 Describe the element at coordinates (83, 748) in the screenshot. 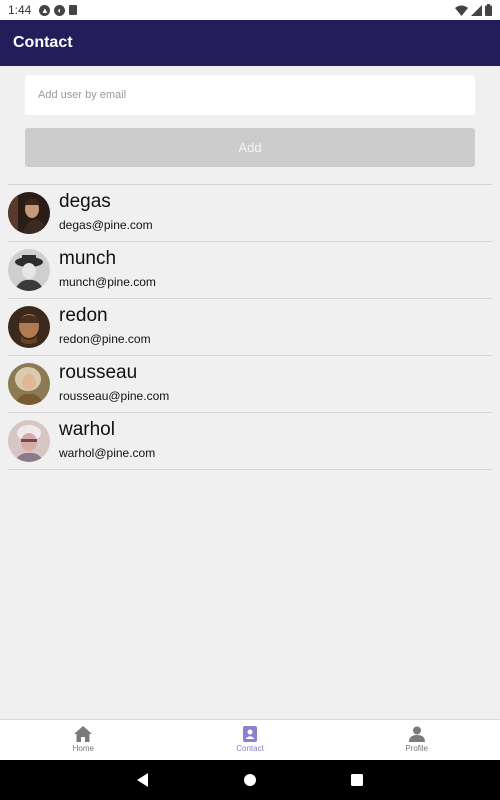

I see `nav-label: Home` at that location.